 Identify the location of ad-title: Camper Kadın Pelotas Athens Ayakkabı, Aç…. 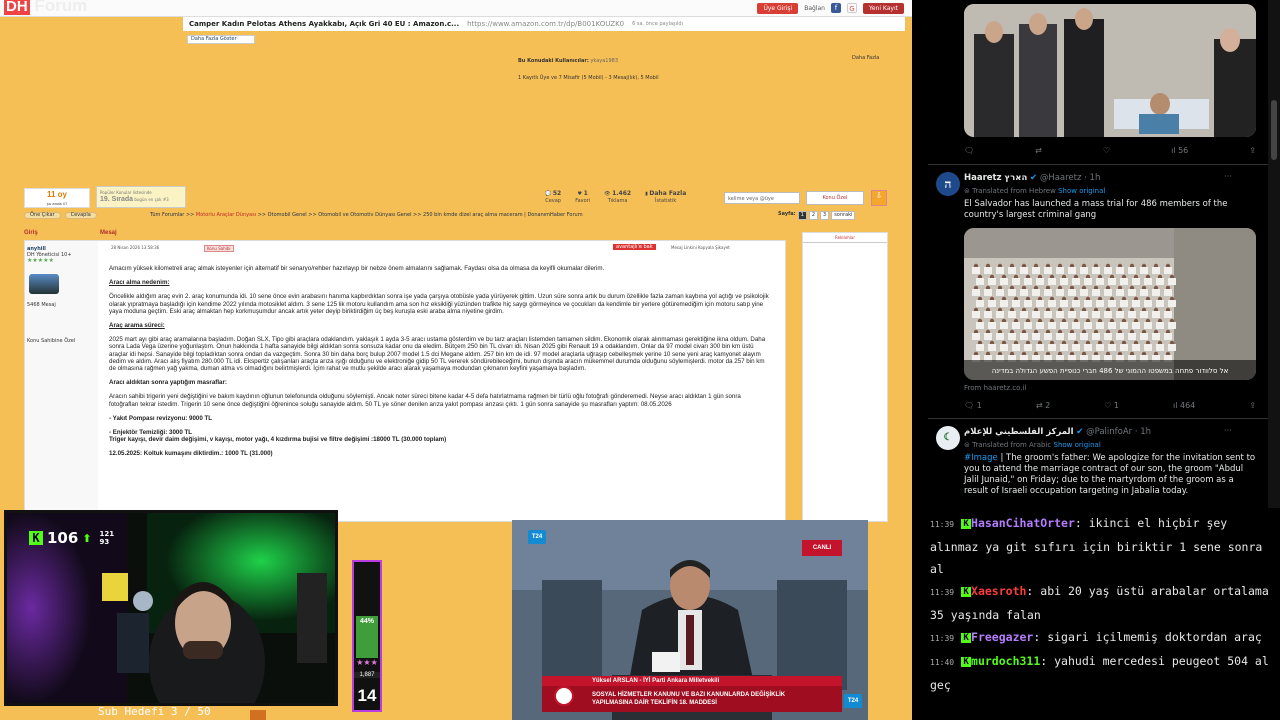
(324, 24).